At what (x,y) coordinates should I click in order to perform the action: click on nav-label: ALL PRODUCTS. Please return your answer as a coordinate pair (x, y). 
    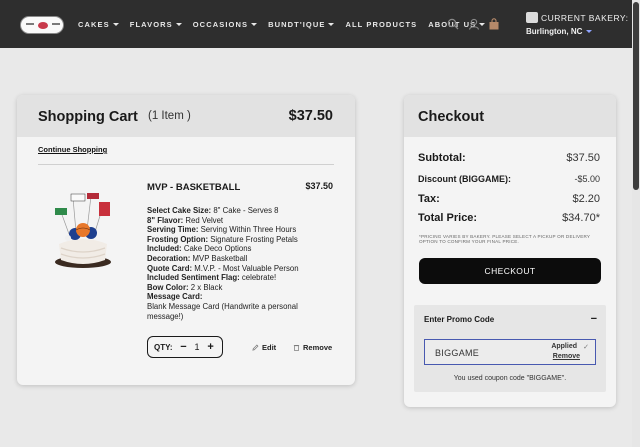
    Looking at the image, I should click on (381, 24).